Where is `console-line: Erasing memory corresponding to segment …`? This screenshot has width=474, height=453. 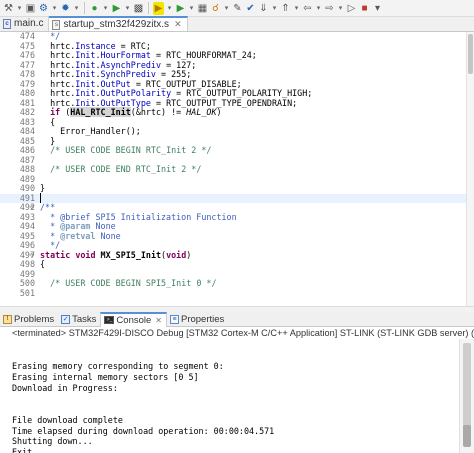 console-line: Erasing memory corresponding to segment … is located at coordinates (118, 366).